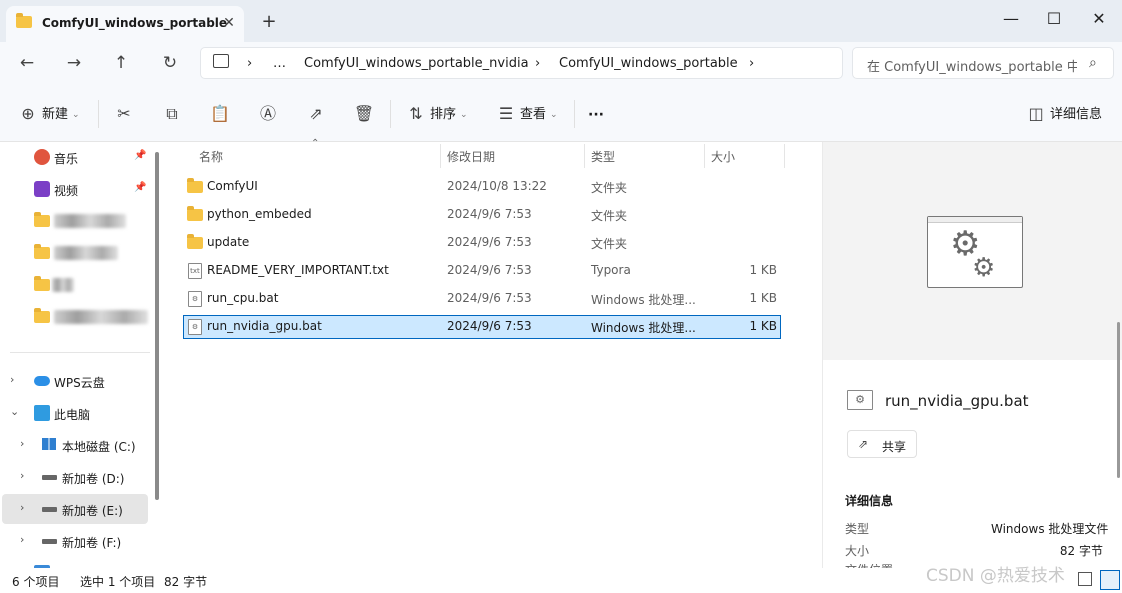 The image size is (1122, 593). What do you see at coordinates (264, 326) in the screenshot?
I see `file-name: run_nvidia_gpu.bat` at bounding box center [264, 326].